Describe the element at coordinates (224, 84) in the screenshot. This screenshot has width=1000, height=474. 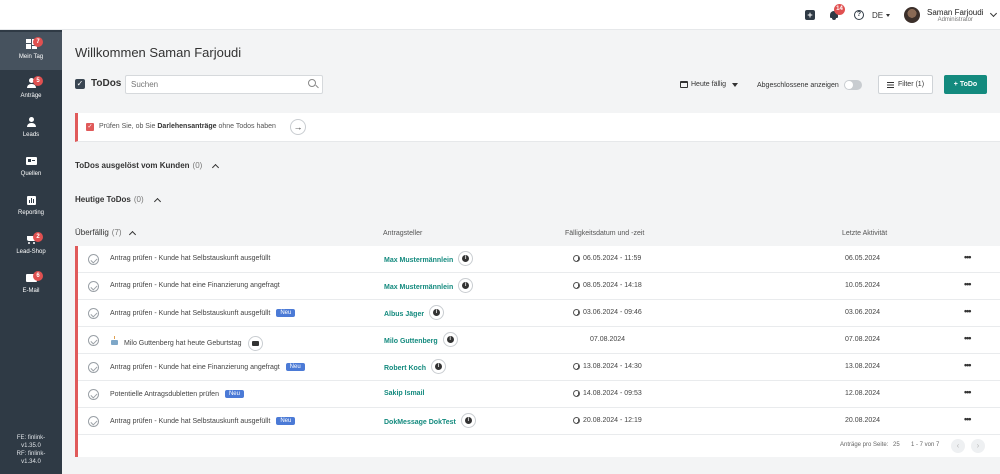
I see `search-input` at that location.